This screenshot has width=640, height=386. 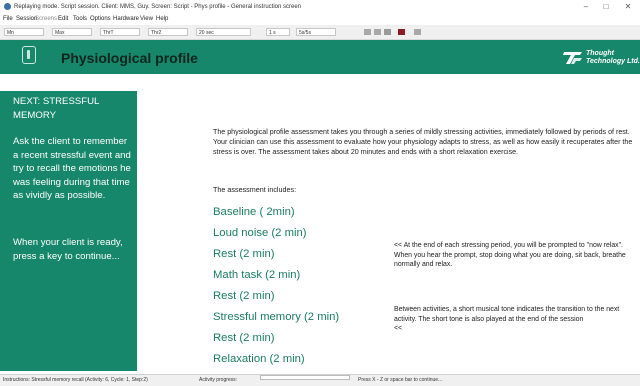 I want to click on close-button: ✕, so click(x=628, y=7).